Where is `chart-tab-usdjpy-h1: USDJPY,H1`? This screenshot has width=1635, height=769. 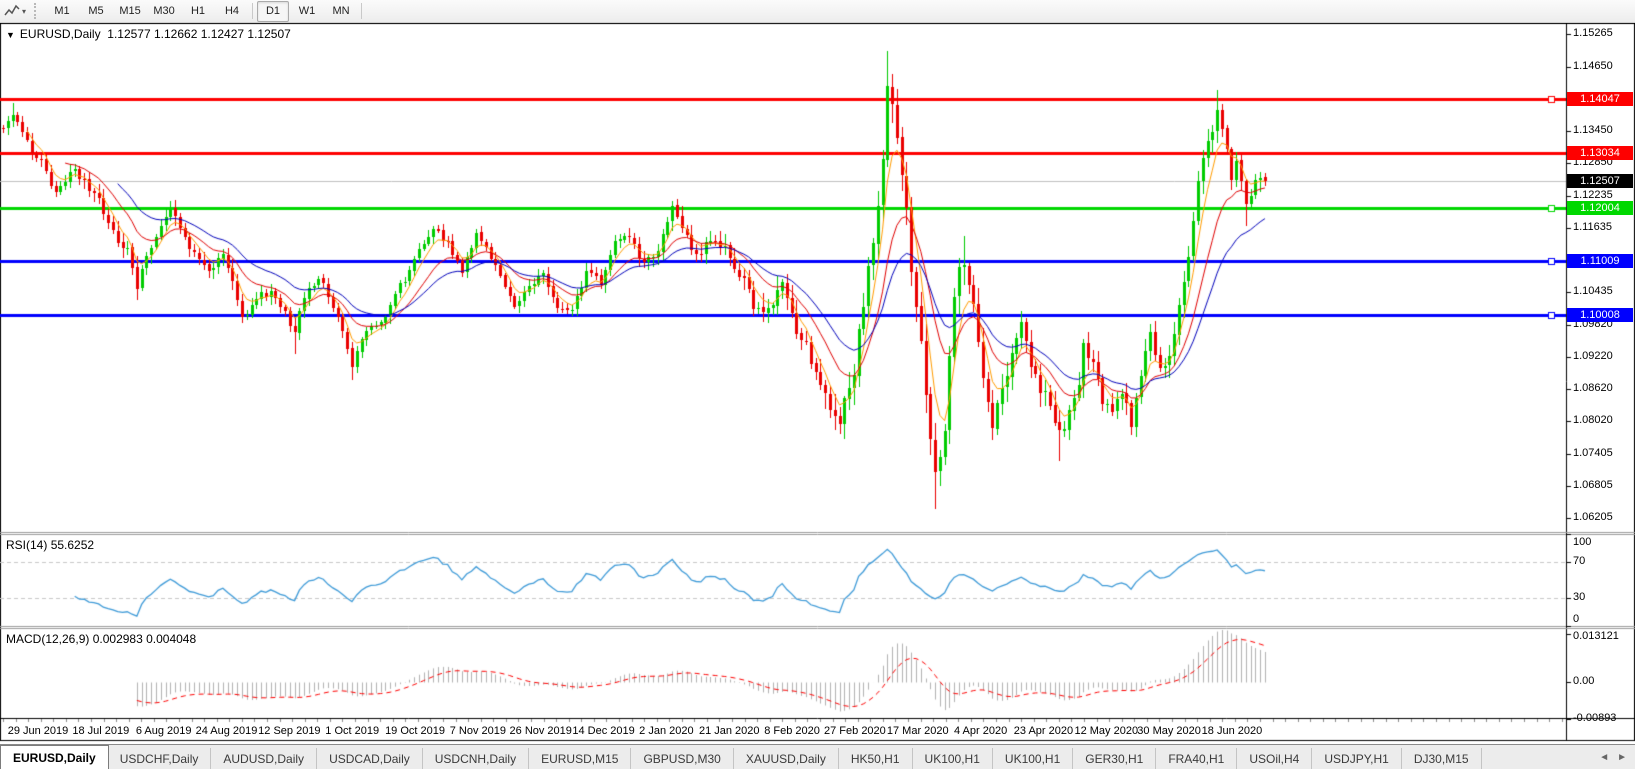 chart-tab-usdjpy-h1: USDJPY,H1 is located at coordinates (1357, 758).